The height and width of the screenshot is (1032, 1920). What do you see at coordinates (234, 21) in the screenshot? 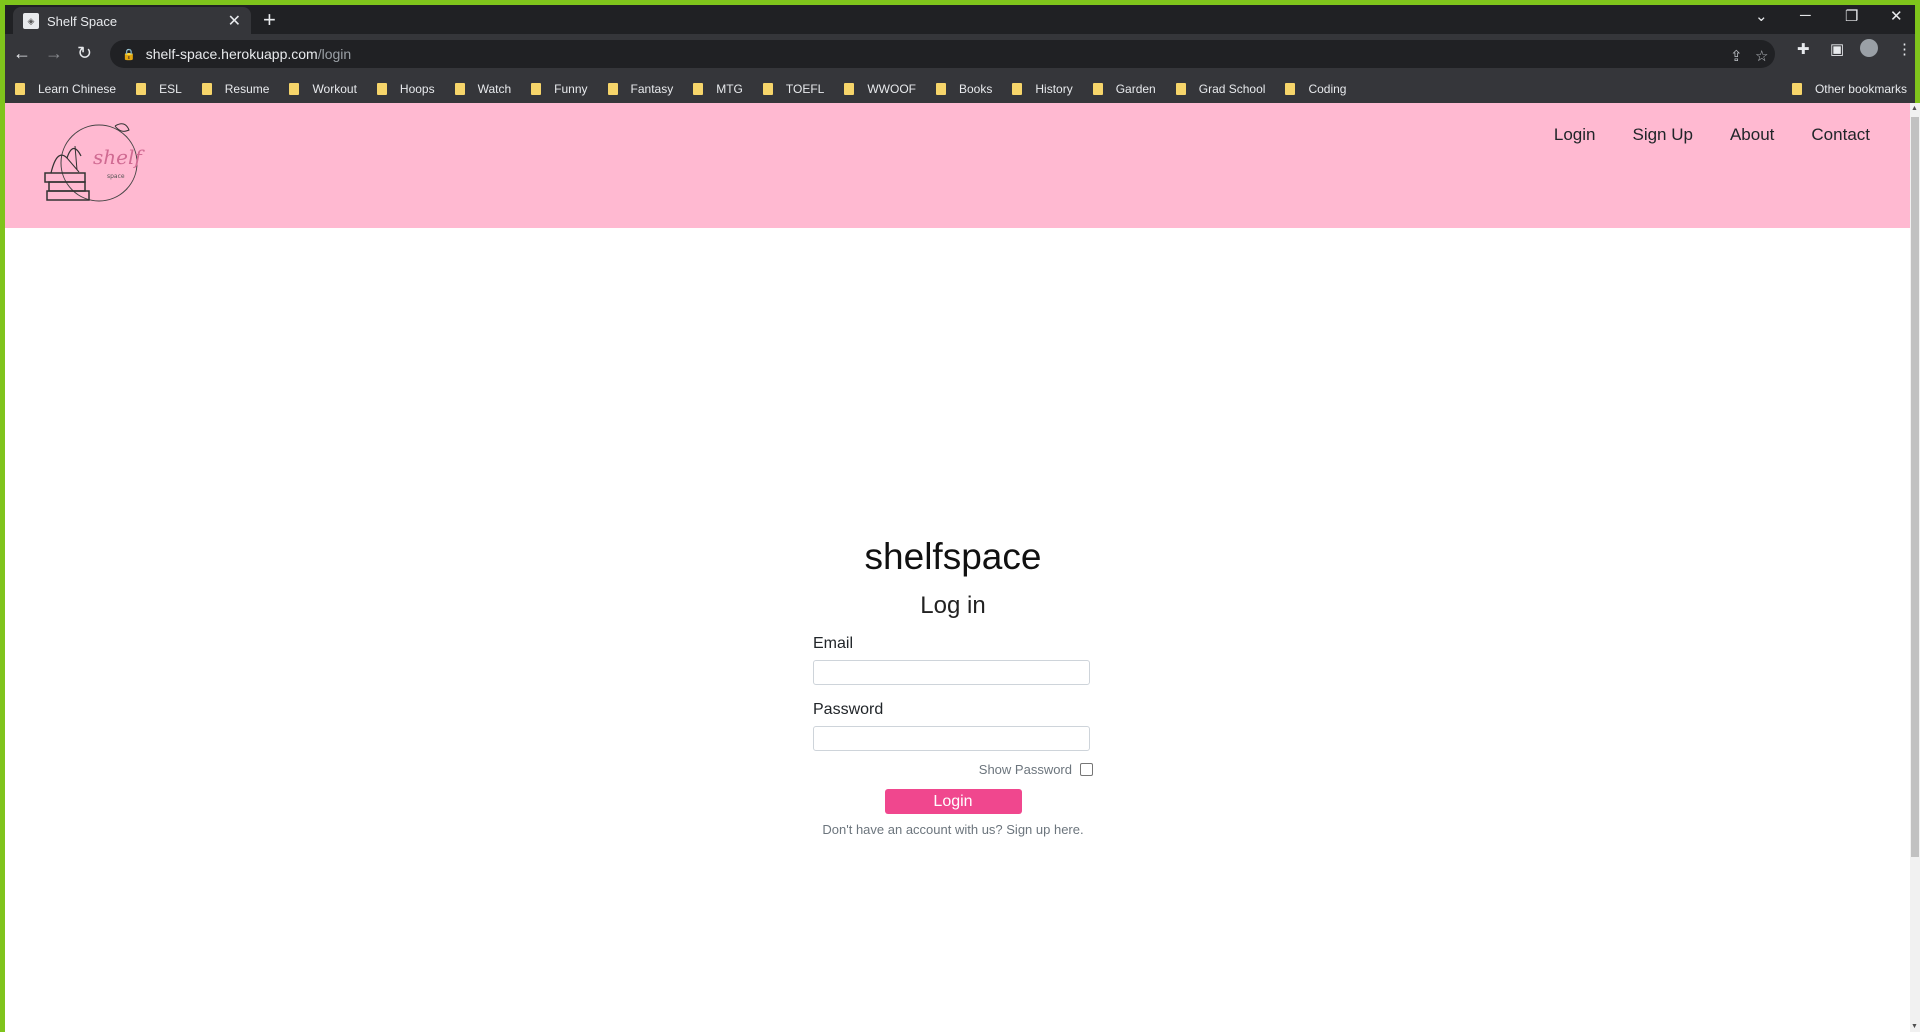
I see `close-tab-icon: ✕` at bounding box center [234, 21].